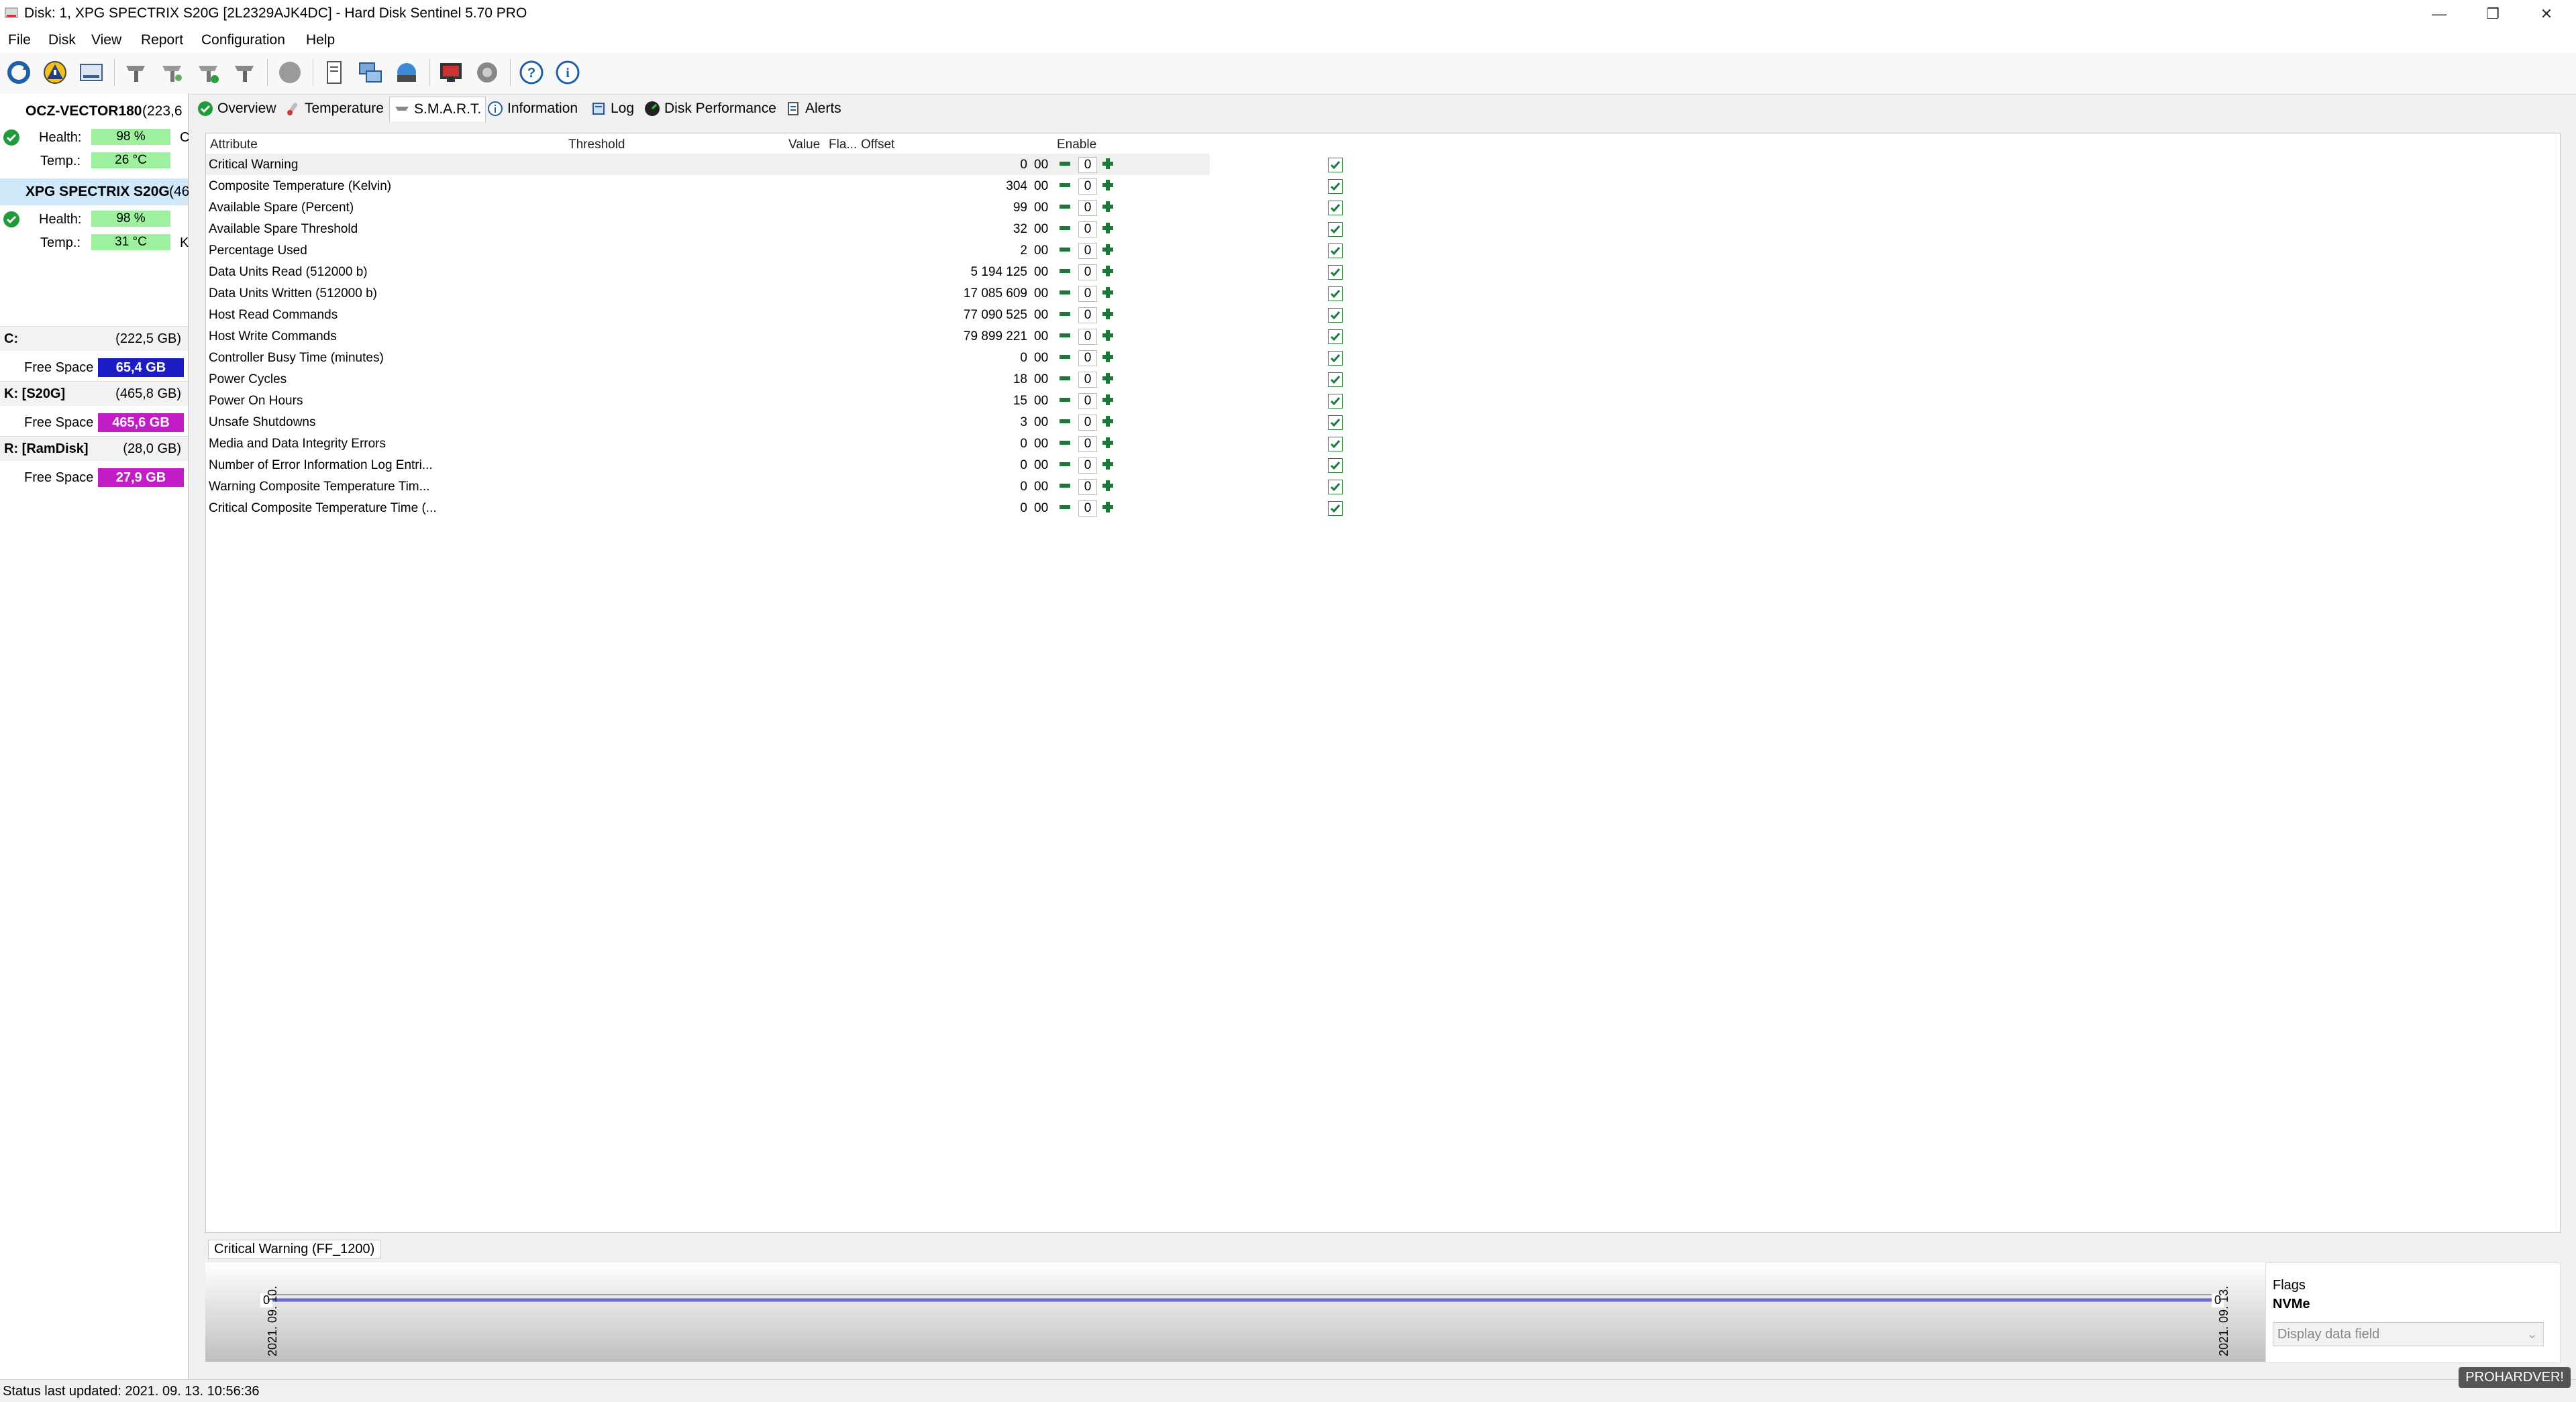 The image size is (2576, 1402). I want to click on restore-button: ❐, so click(2493, 14).